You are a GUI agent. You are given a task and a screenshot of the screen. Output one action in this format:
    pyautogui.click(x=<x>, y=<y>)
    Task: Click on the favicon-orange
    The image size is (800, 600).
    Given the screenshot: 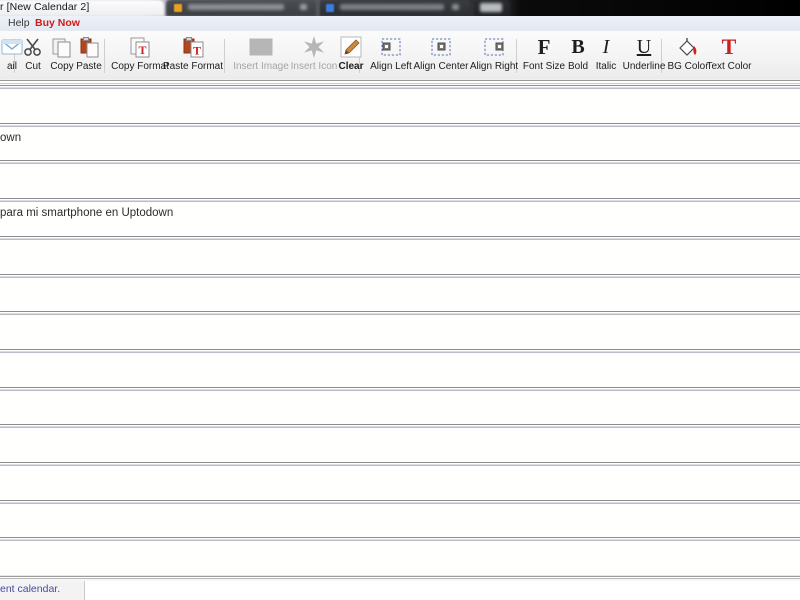 What is the action you would take?
    pyautogui.click(x=178, y=8)
    